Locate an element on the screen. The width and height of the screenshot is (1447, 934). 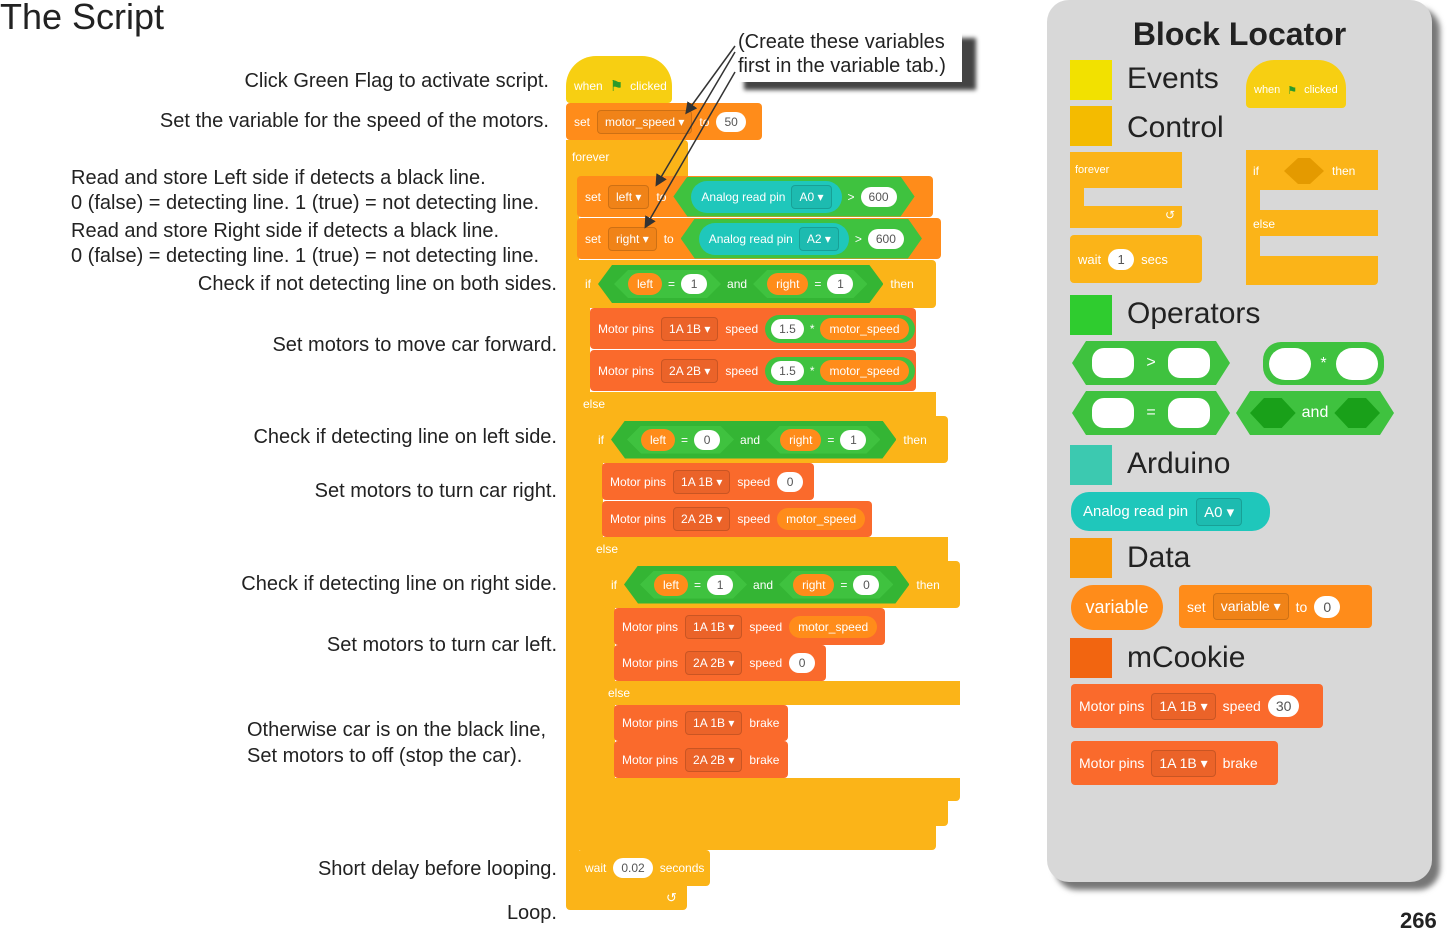
locator-when-flag-block: when ⚑ clicked is located at coordinates (1296, 84).